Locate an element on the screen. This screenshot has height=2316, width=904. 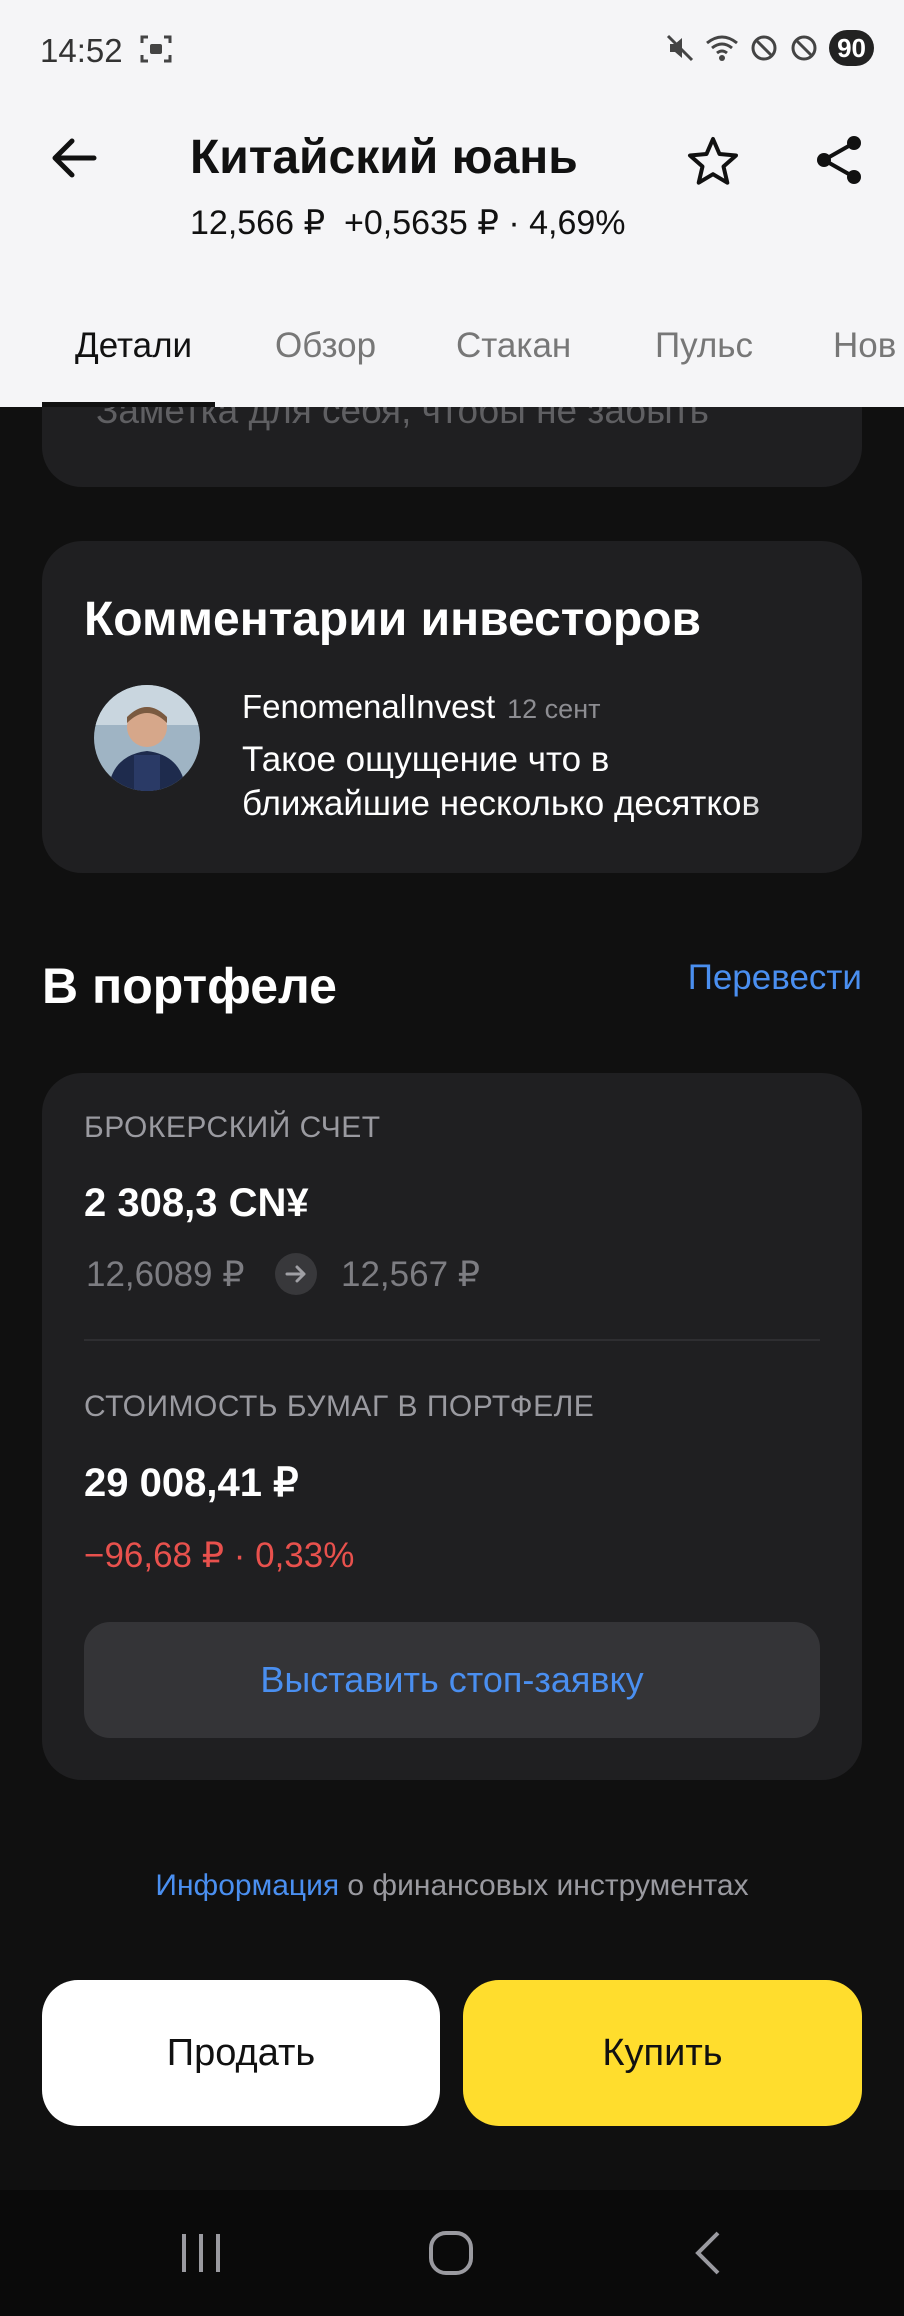
portfolio-title: В портфеле is located at coordinates (189, 986).